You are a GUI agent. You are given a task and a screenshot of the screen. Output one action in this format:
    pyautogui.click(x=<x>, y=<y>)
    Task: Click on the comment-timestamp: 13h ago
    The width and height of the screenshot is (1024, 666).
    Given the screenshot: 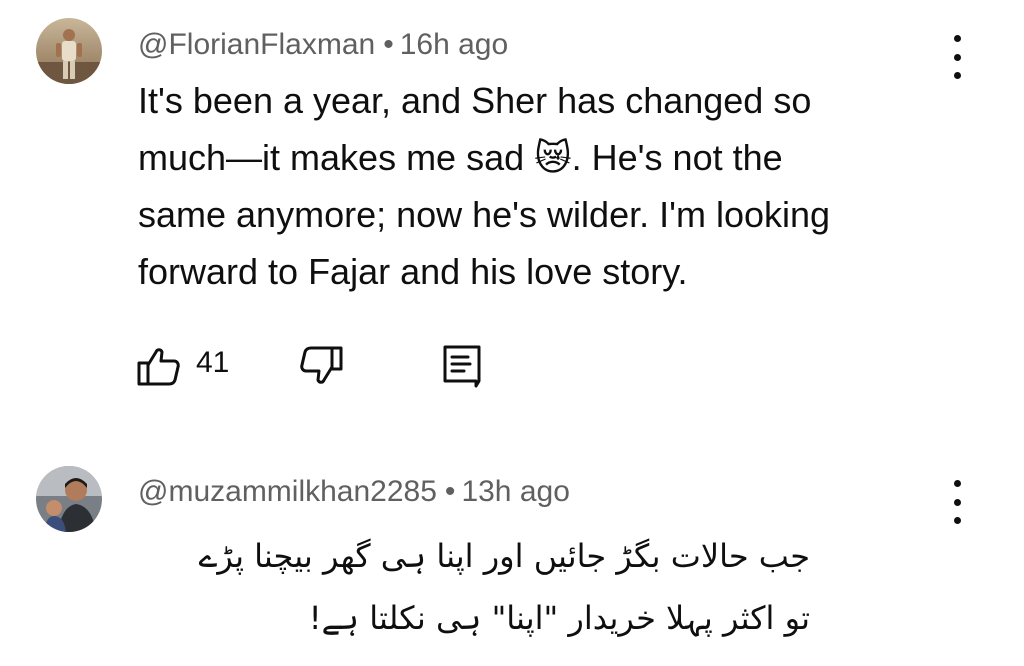 What is the action you would take?
    pyautogui.click(x=515, y=491)
    